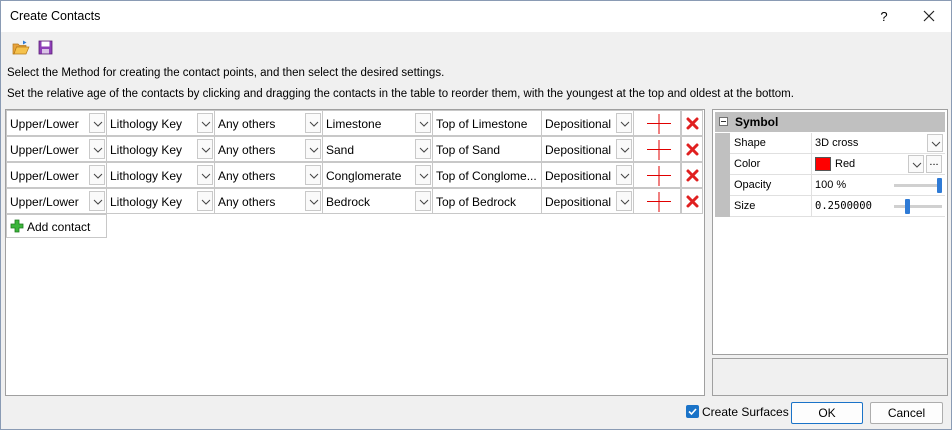  I want to click on close-button, so click(929, 16).